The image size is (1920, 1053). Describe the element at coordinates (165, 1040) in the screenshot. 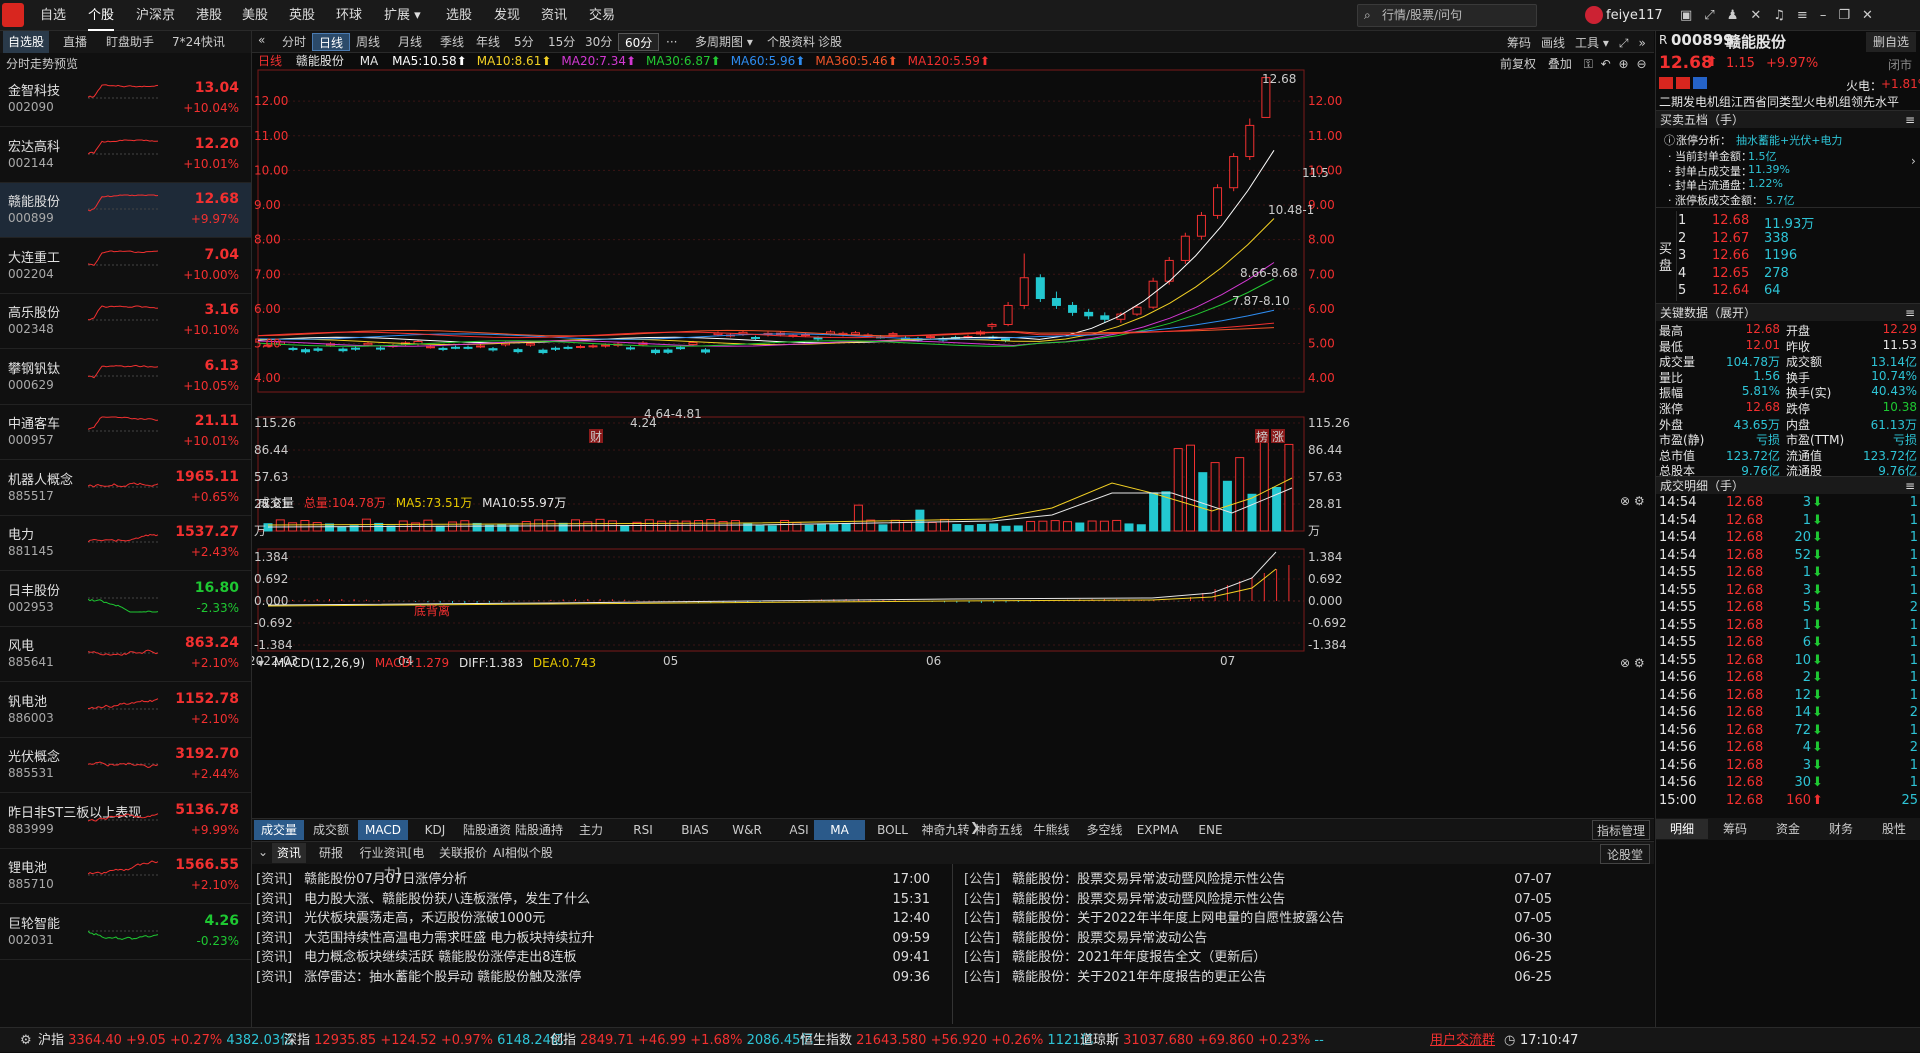

I see `index-item: 沪指 3364.40 +9.05 +0.27% 4382.03亿` at that location.